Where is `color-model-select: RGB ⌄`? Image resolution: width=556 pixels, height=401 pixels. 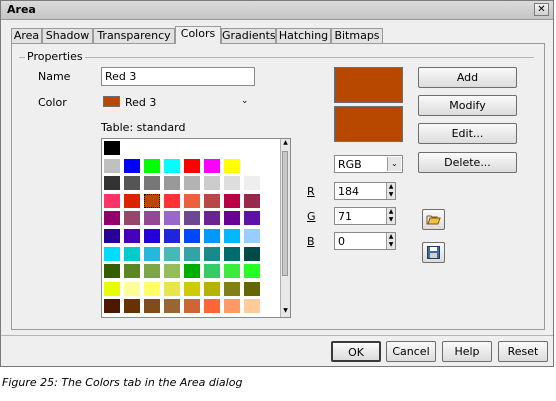 color-model-select: RGB ⌄ is located at coordinates (368, 164).